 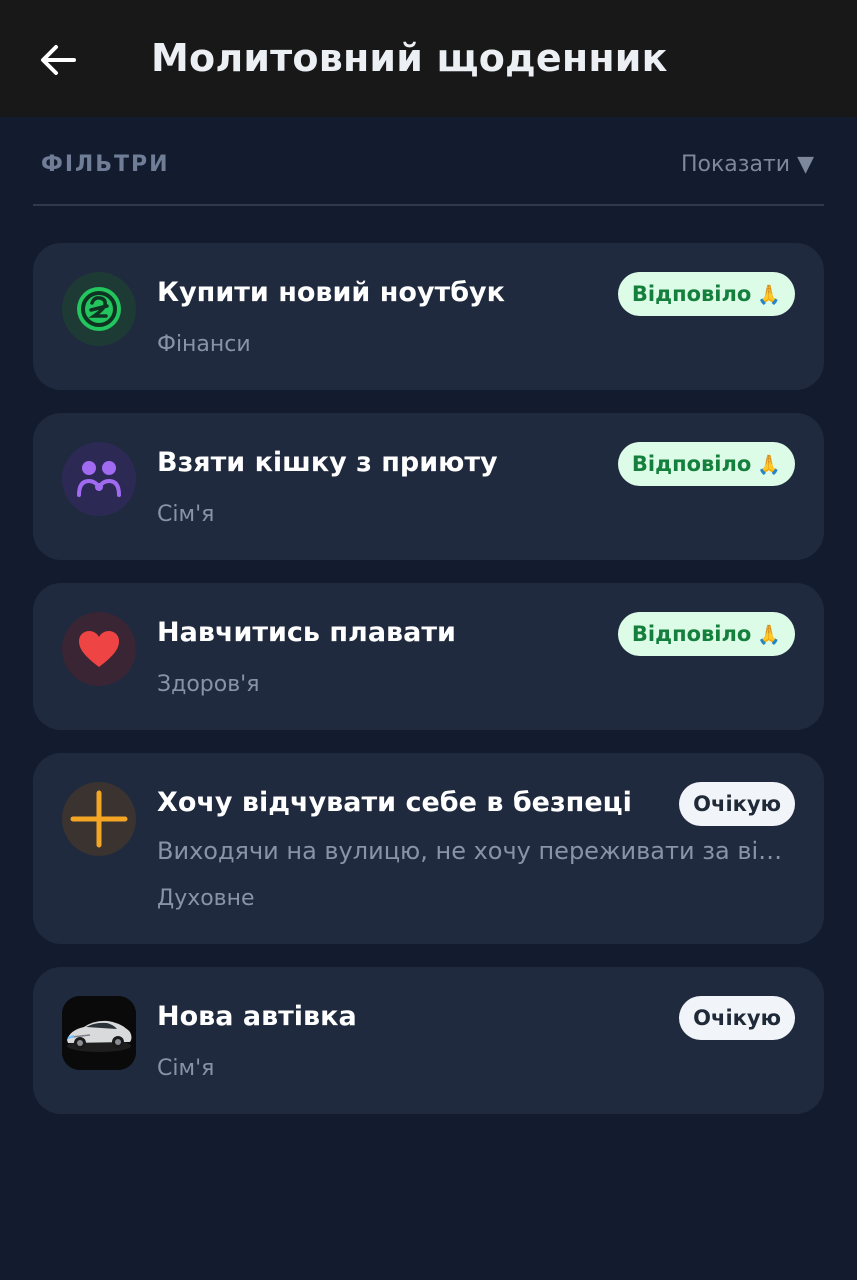 I want to click on filters-label: ФІЛЬТРИ, so click(x=105, y=164).